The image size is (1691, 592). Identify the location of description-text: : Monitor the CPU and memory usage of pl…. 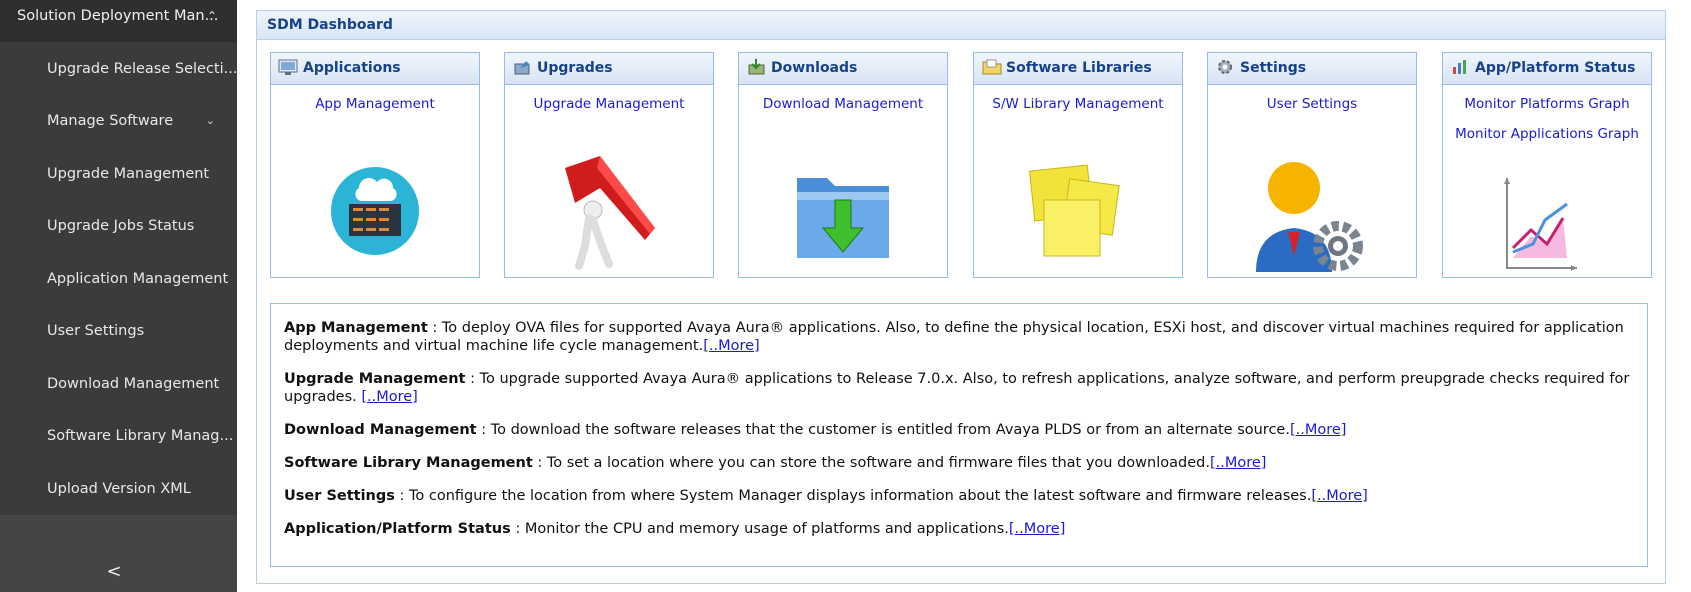
(759, 529).